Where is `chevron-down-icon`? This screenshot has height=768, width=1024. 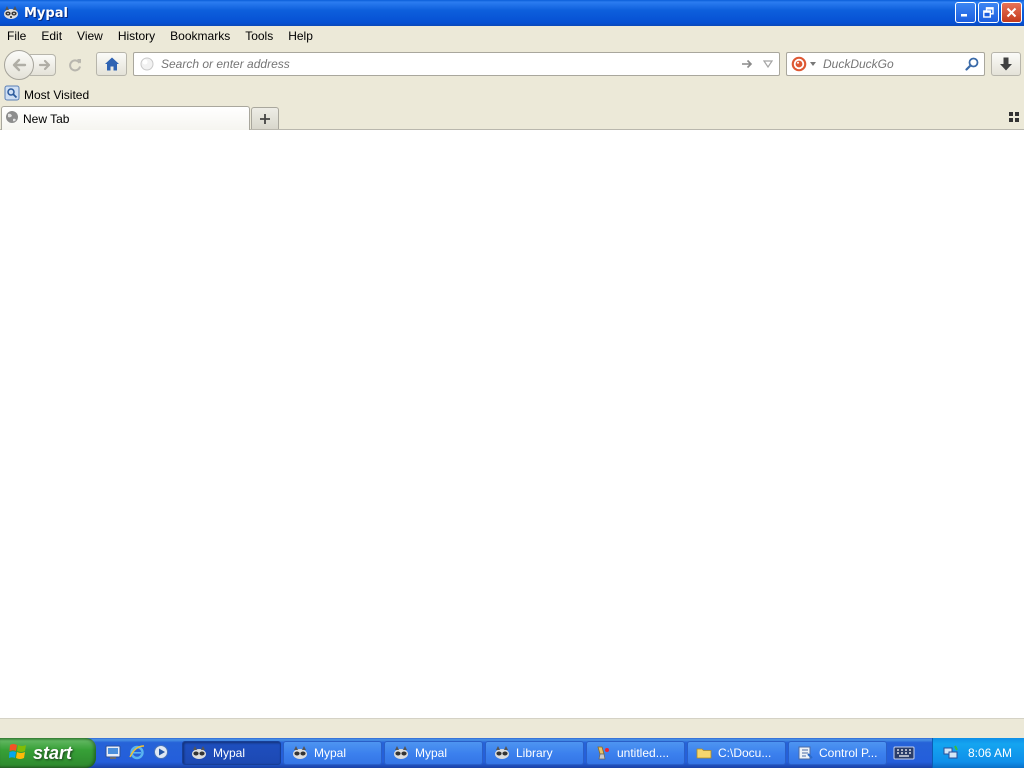
chevron-down-icon is located at coordinates (813, 64).